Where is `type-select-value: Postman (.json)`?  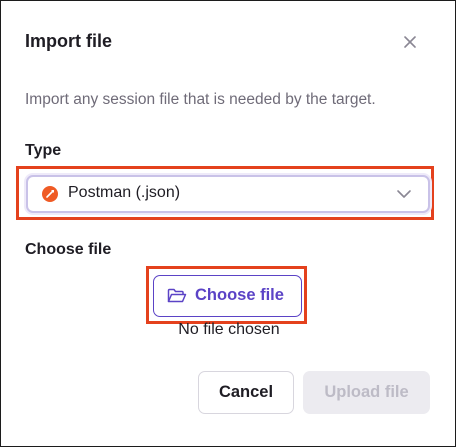 type-select-value: Postman (.json) is located at coordinates (124, 192).